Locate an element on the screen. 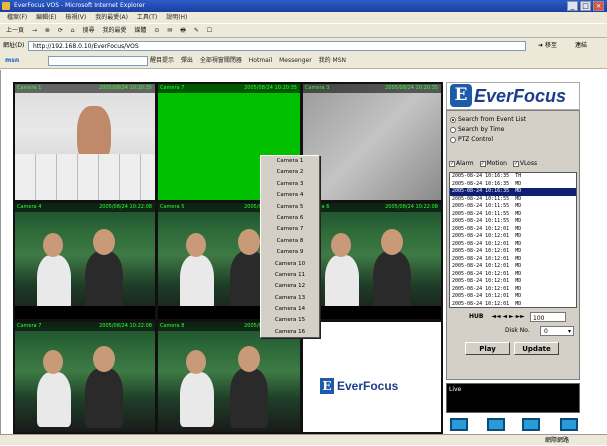 This screenshot has width=607, height=446. radio-ptz-control: PTZ Control is located at coordinates (471, 139).